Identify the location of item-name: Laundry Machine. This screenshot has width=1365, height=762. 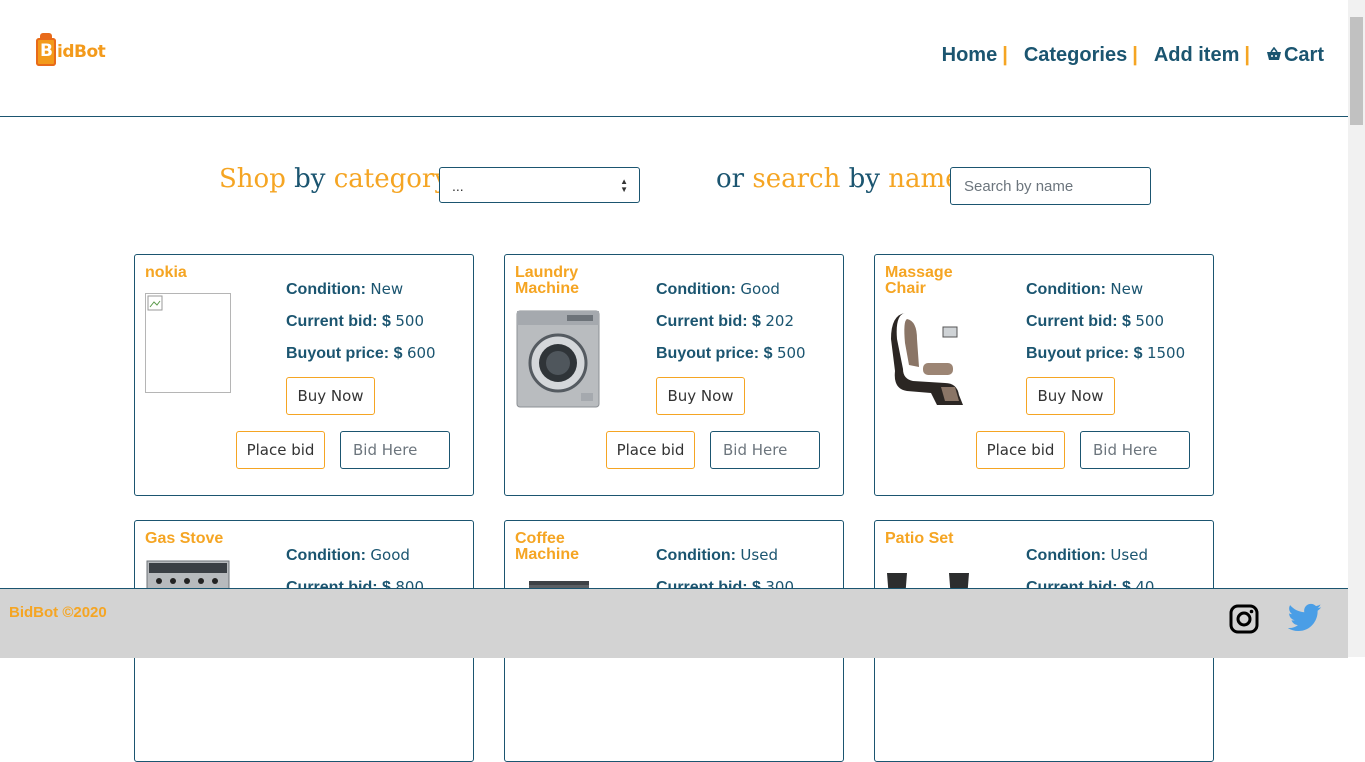
(560, 281).